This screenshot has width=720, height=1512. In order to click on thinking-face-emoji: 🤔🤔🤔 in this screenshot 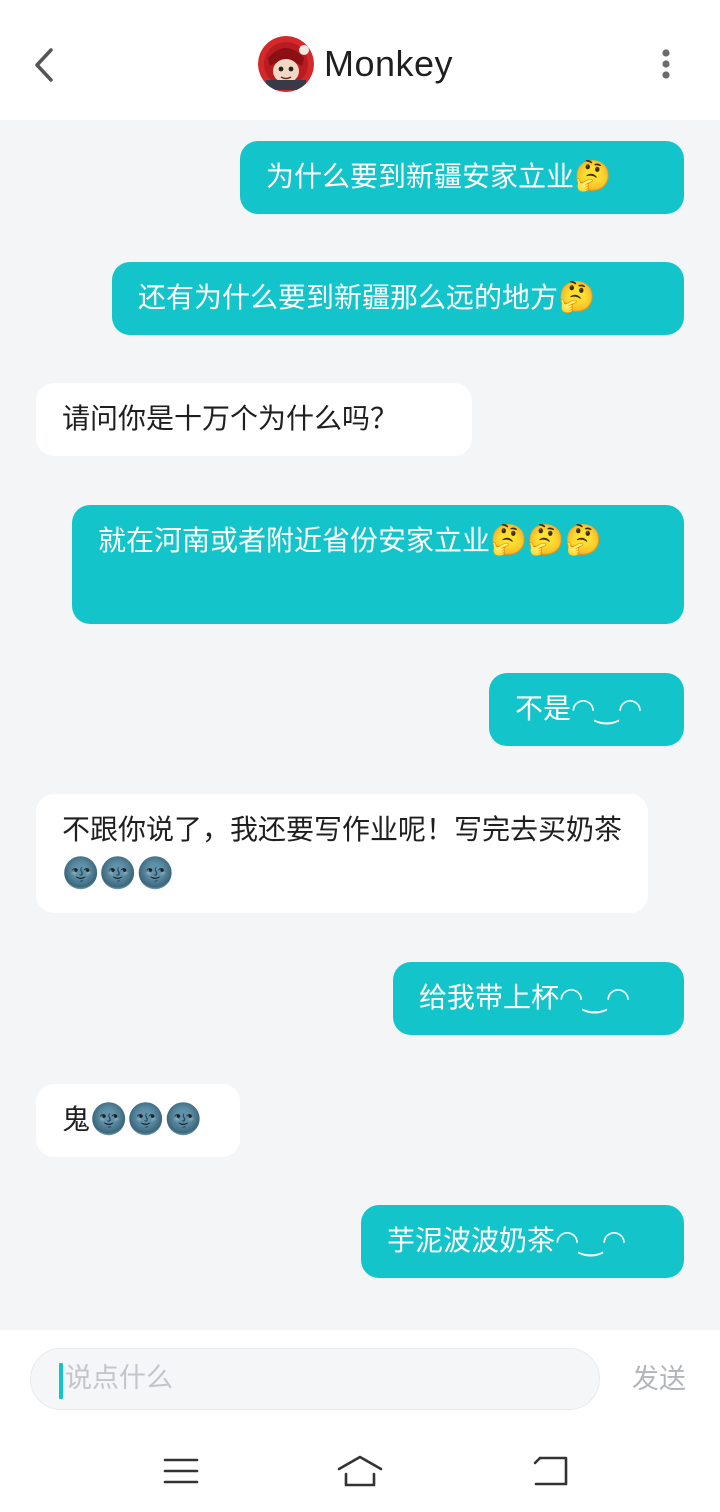, I will do `click(546, 540)`.